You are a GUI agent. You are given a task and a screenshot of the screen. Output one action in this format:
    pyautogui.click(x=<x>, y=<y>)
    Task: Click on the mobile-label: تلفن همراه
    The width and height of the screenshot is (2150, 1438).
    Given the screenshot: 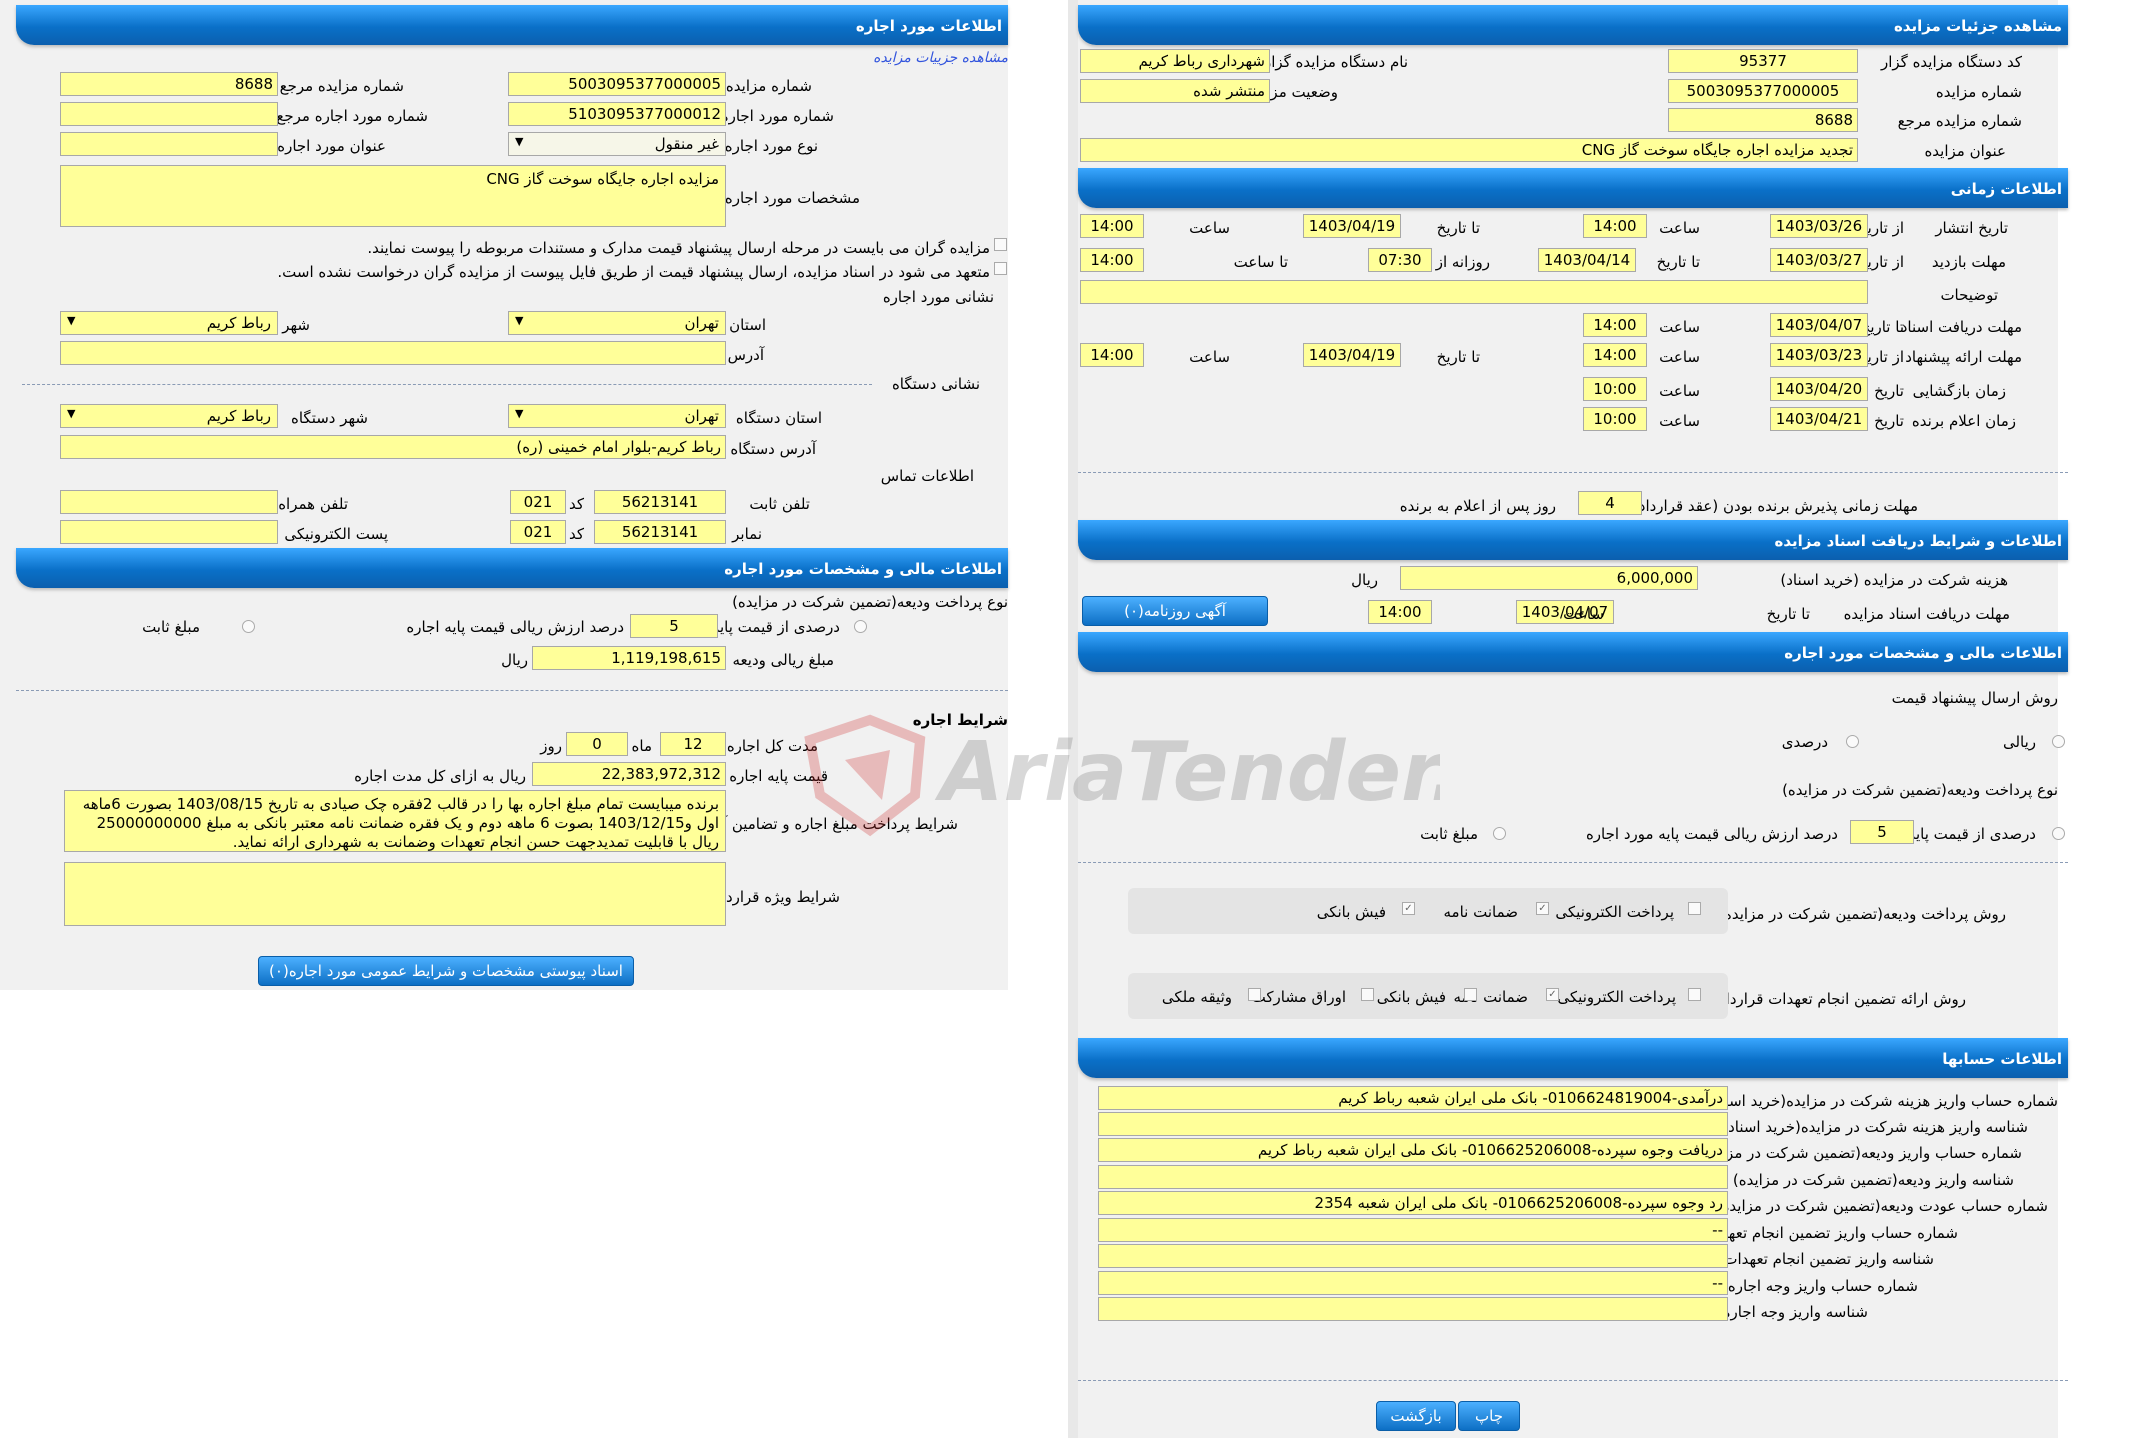 What is the action you would take?
    pyautogui.click(x=313, y=504)
    